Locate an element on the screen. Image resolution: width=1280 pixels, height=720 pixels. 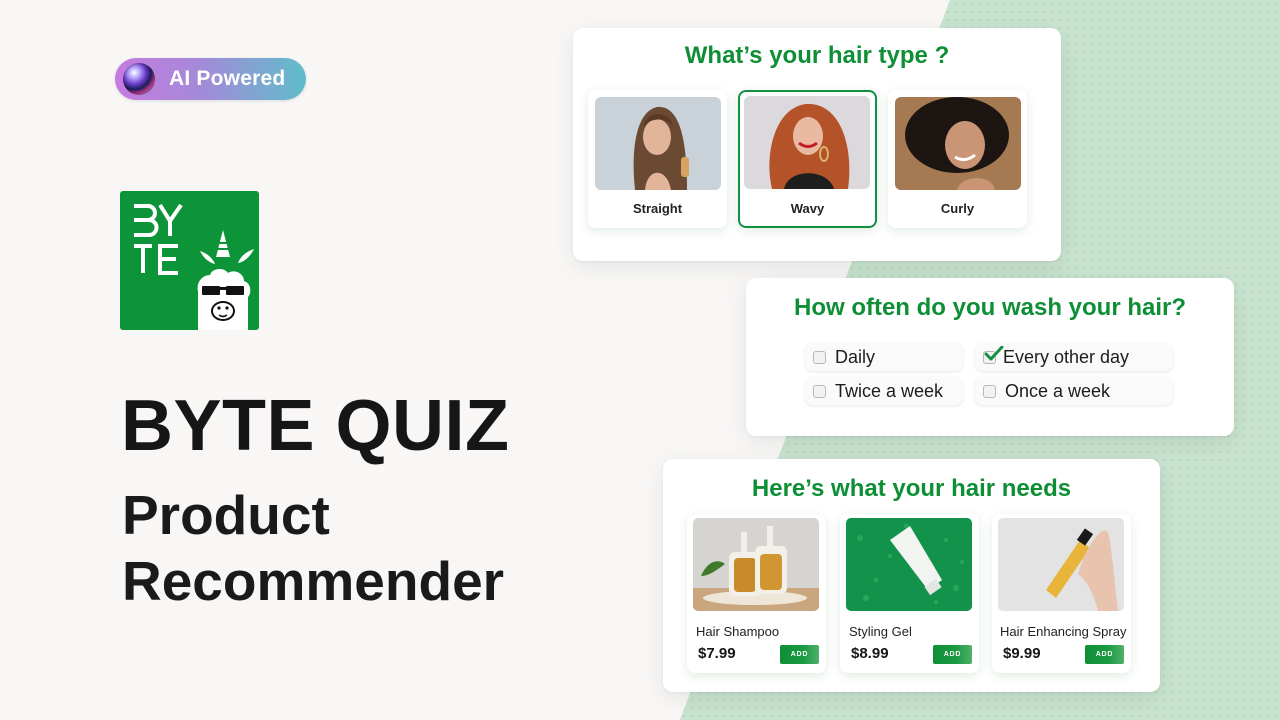
product-price: $7.99 is located at coordinates (717, 653).